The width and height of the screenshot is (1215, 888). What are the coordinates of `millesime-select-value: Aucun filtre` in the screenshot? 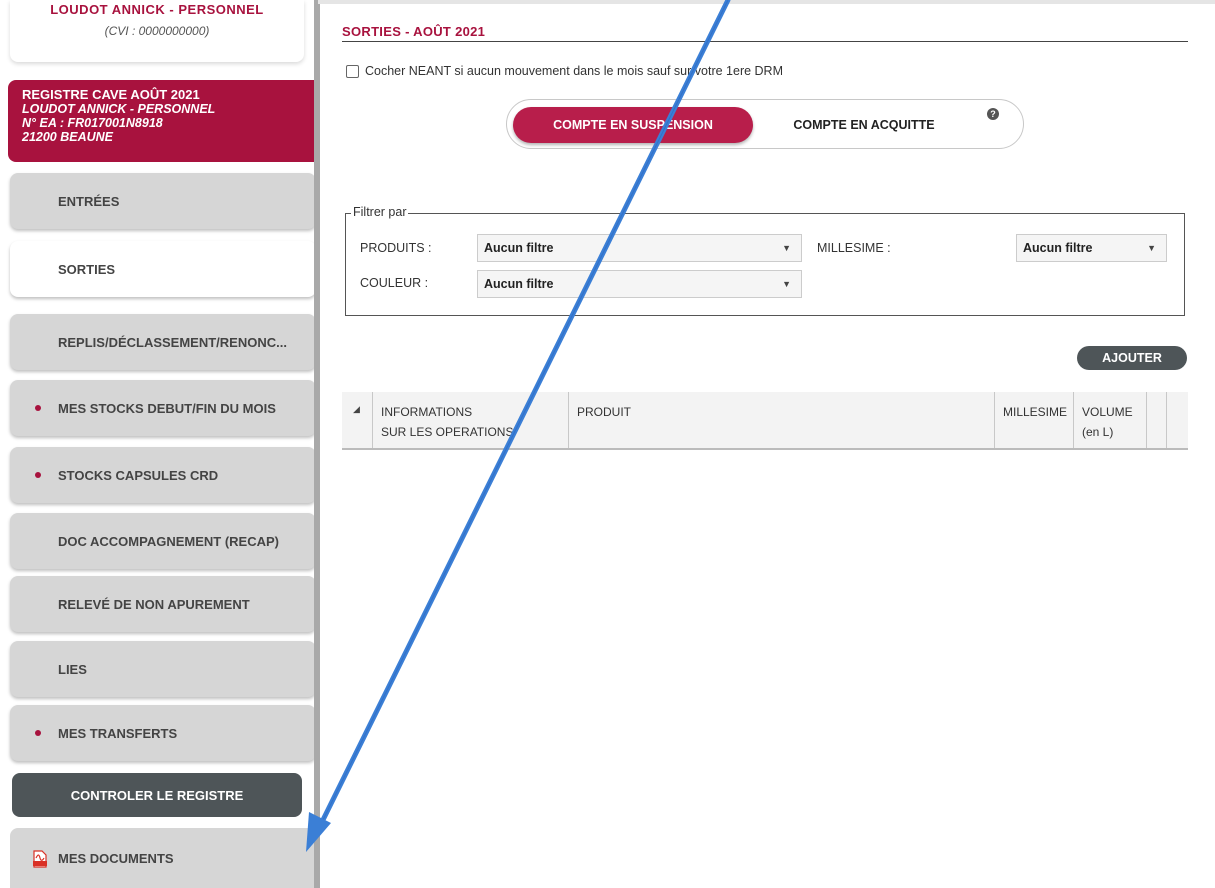 It's located at (1058, 248).